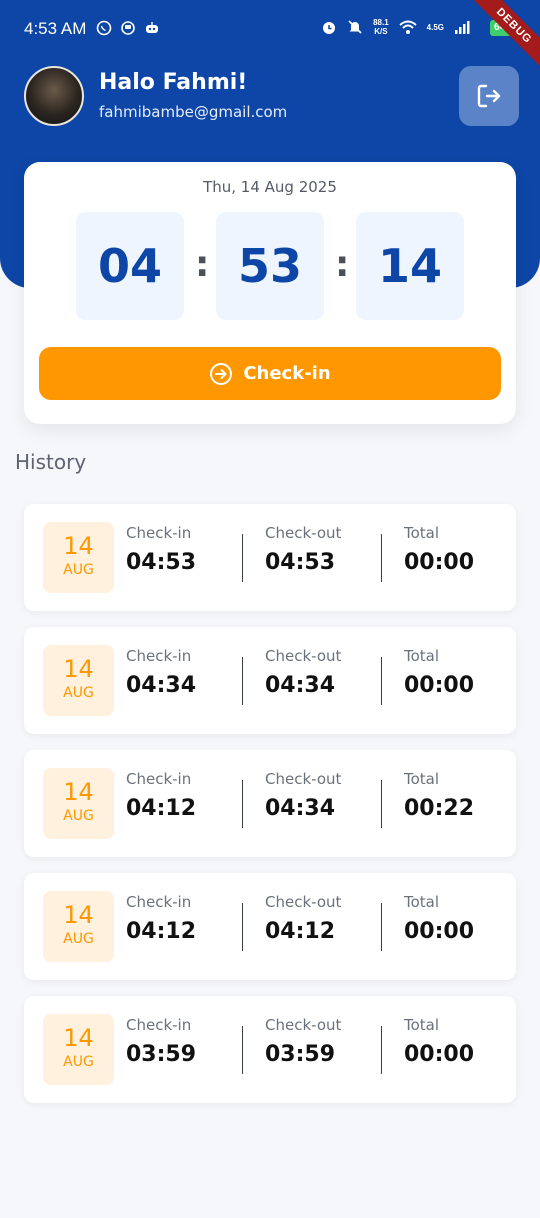  Describe the element at coordinates (161, 1054) in the screenshot. I see `checkin-time: 03:59` at that location.